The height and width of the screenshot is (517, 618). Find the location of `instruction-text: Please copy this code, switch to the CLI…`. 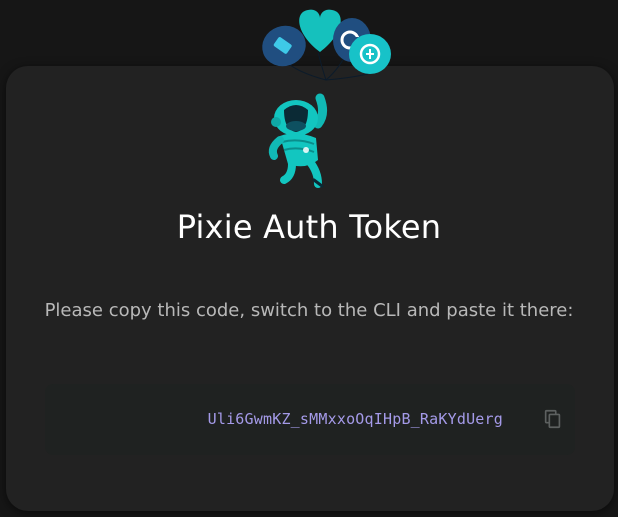

instruction-text: Please copy this code, switch to the CLI… is located at coordinates (309, 310).